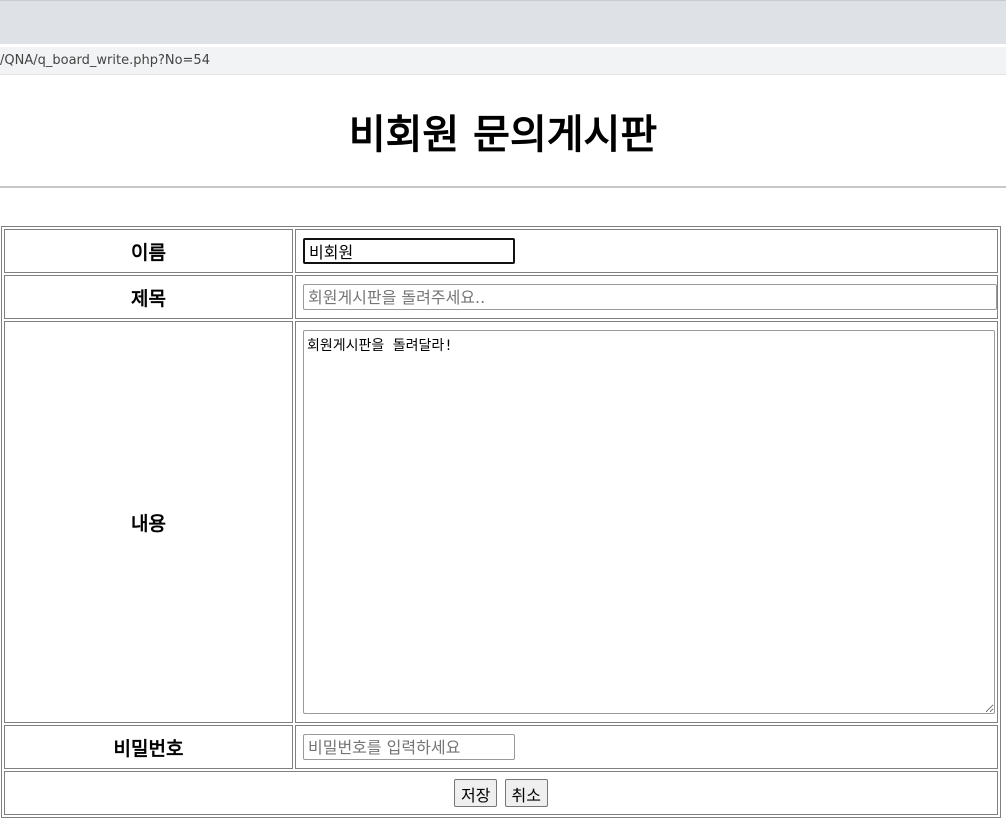  What do you see at coordinates (503, 187) in the screenshot?
I see `title-divider` at bounding box center [503, 187].